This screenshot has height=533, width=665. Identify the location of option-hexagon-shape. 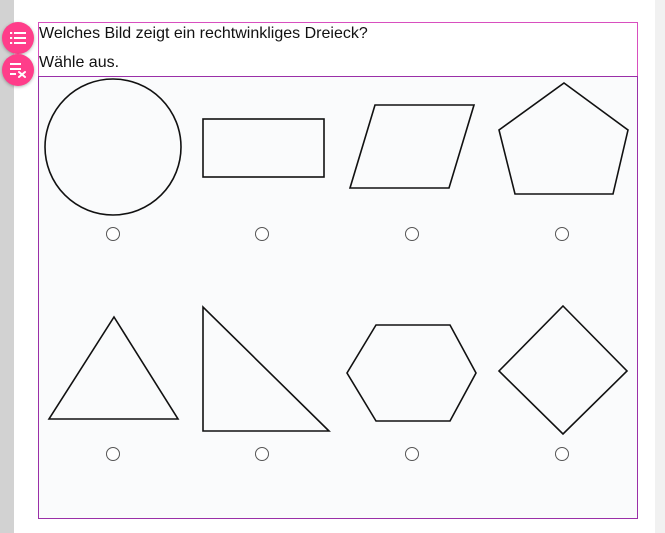
(411, 373).